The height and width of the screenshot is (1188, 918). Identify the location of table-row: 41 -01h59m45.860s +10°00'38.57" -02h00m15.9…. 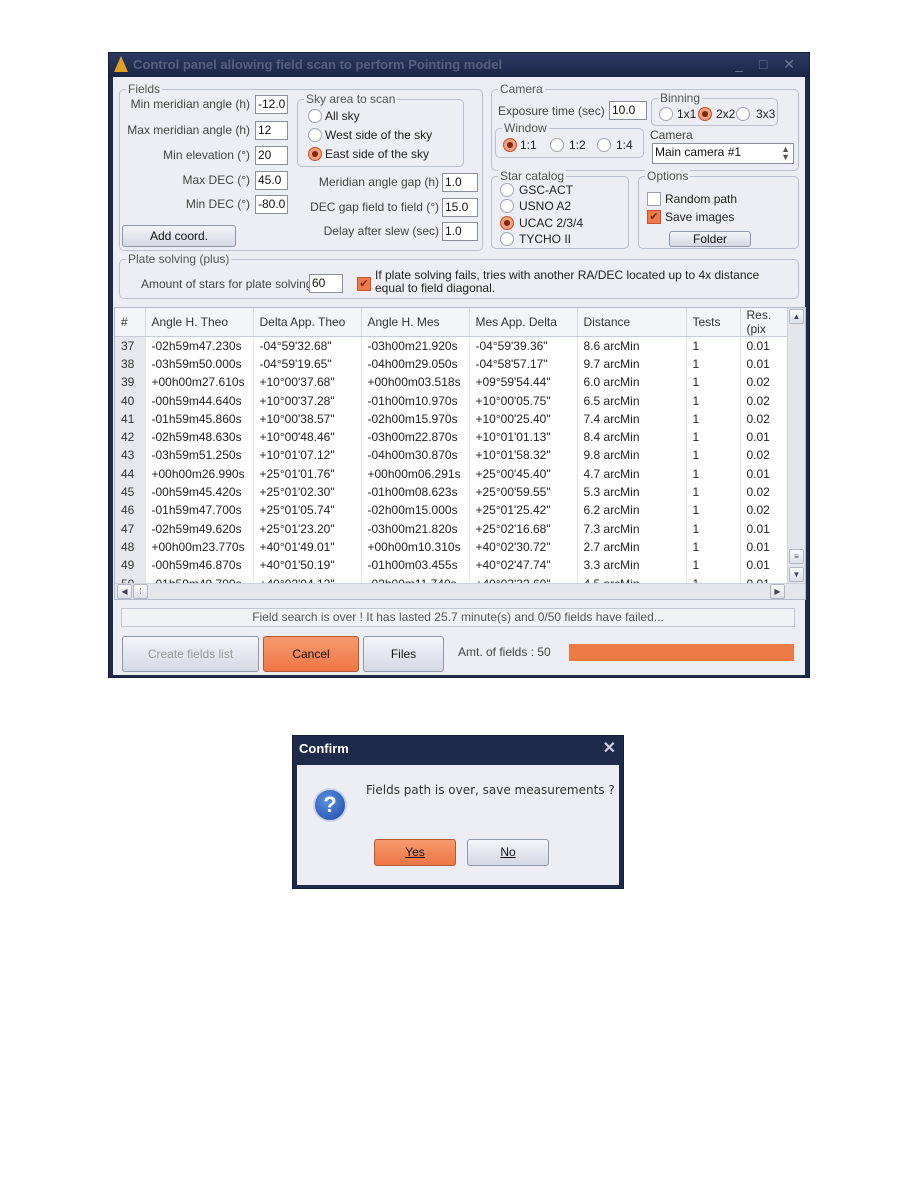
(452, 418).